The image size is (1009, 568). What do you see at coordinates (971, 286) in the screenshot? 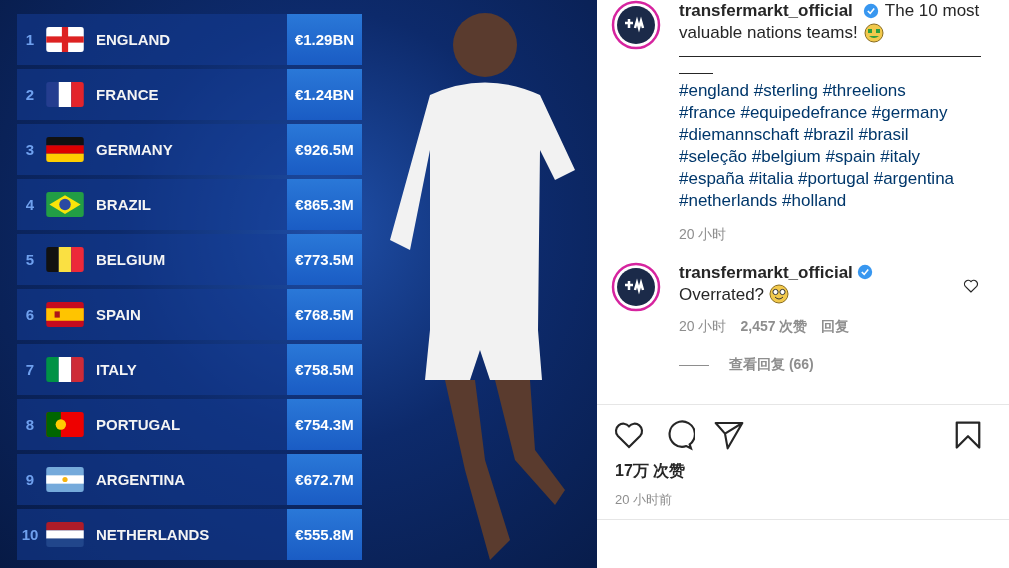
I see `like-icon` at bounding box center [971, 286].